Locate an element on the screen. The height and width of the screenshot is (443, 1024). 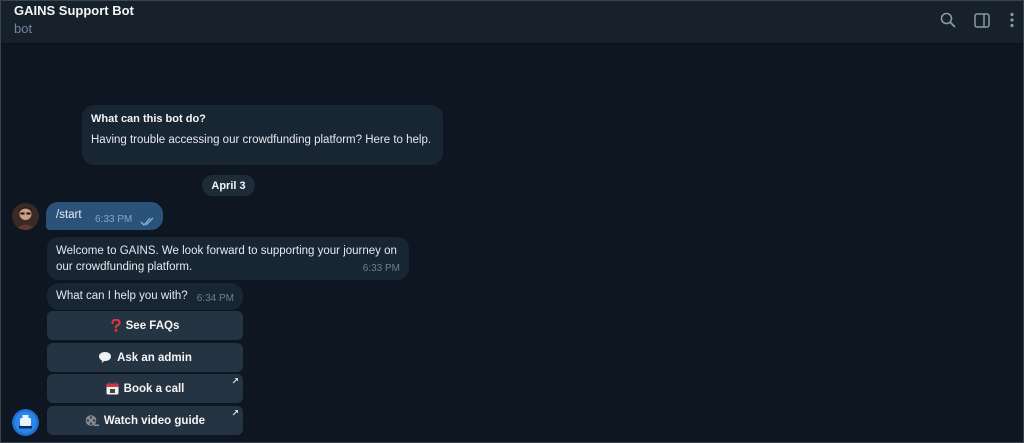
keyboard-button-ask-admin: Ask an admin is located at coordinates (145, 357).